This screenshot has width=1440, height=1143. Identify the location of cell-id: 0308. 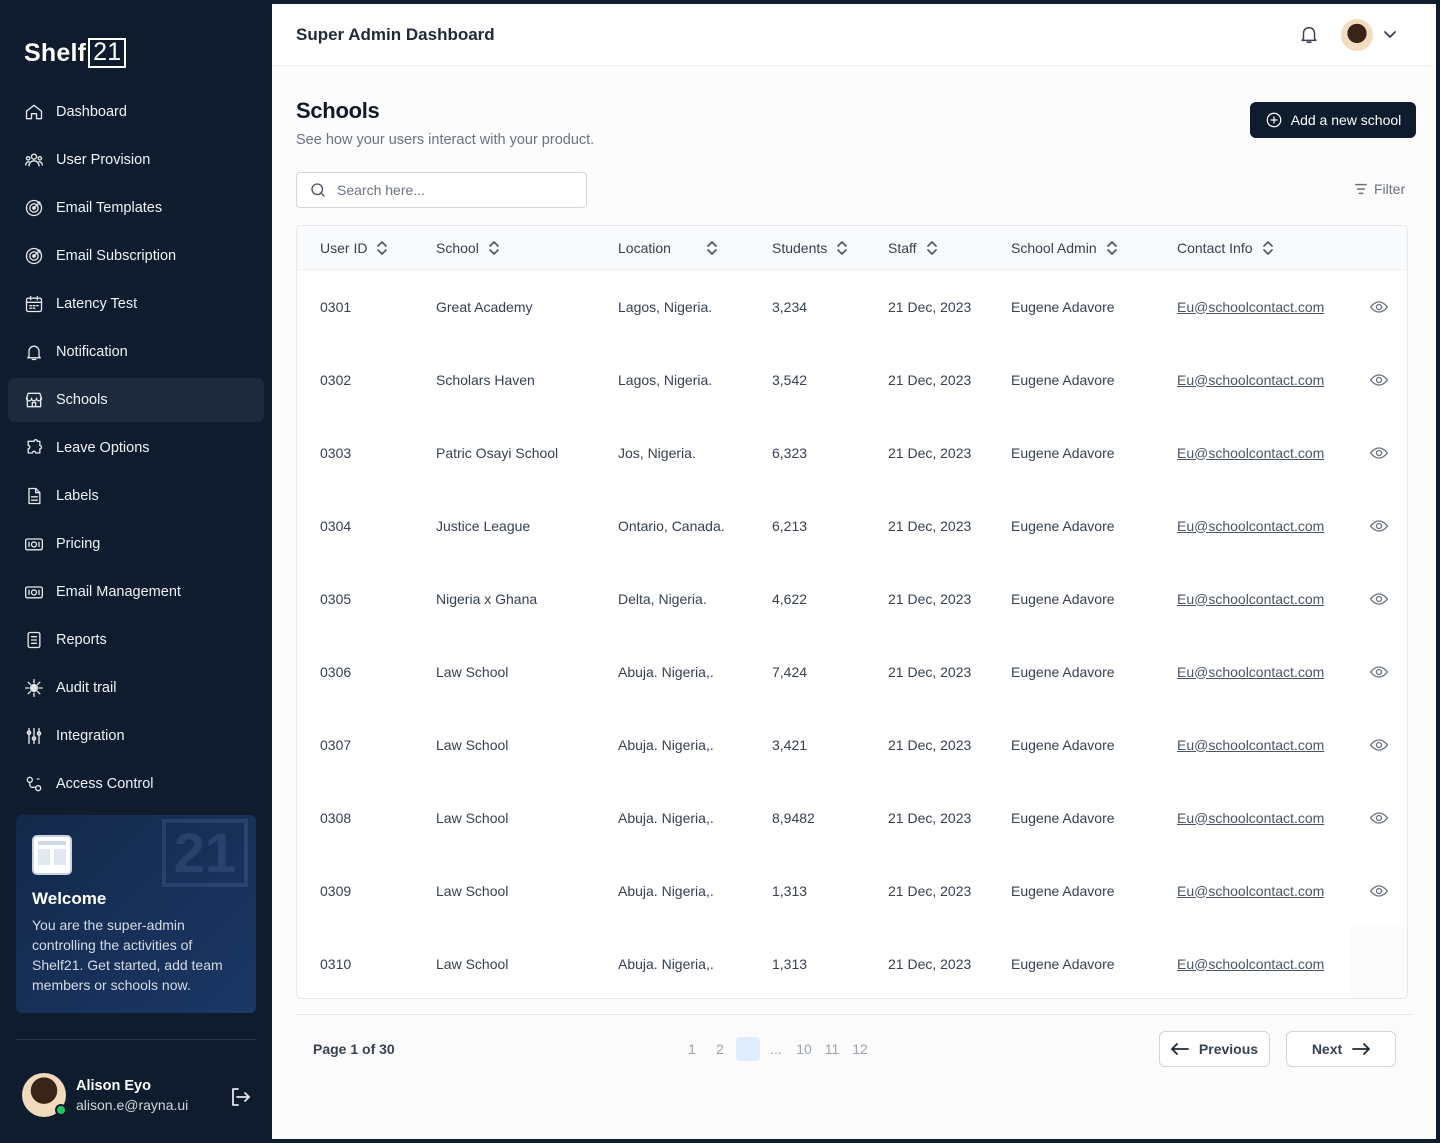
(336, 817).